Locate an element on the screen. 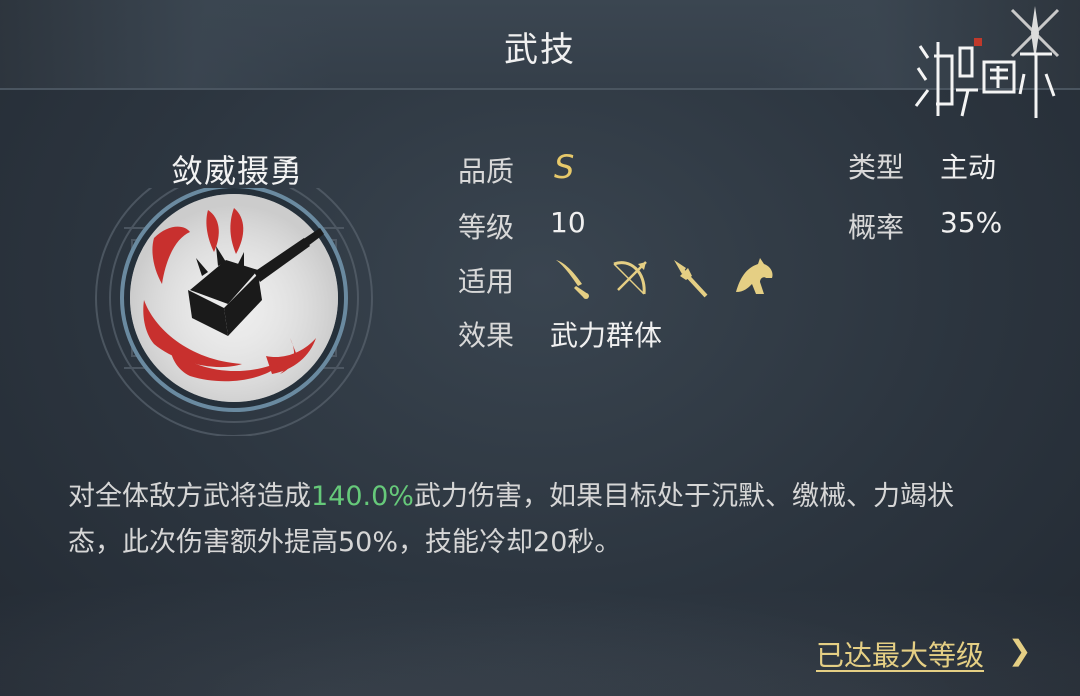 The image size is (1080, 696). bow-icon is located at coordinates (630, 278).